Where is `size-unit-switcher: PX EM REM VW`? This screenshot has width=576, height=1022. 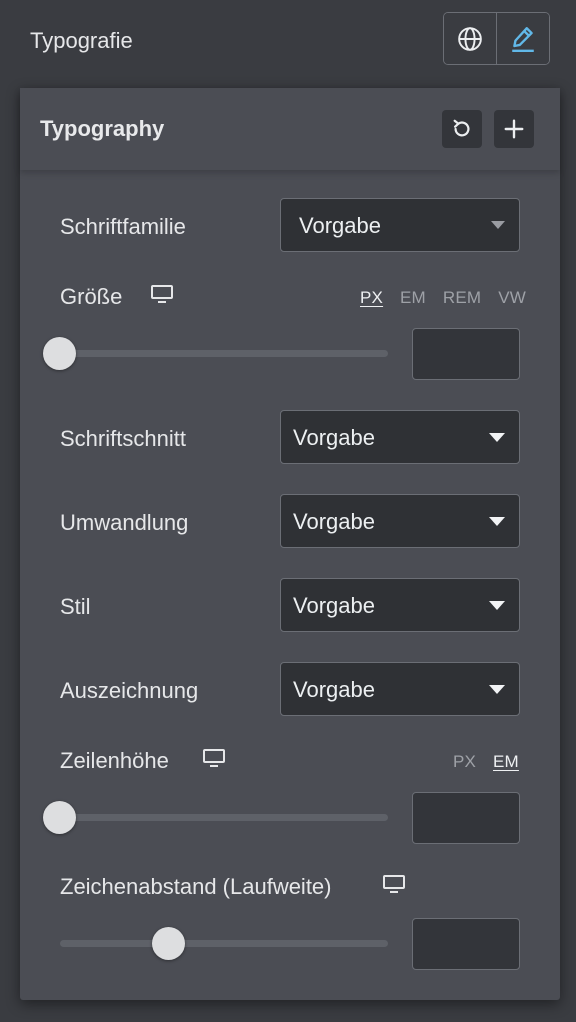
size-unit-switcher: PX EM REM VW is located at coordinates (437, 298).